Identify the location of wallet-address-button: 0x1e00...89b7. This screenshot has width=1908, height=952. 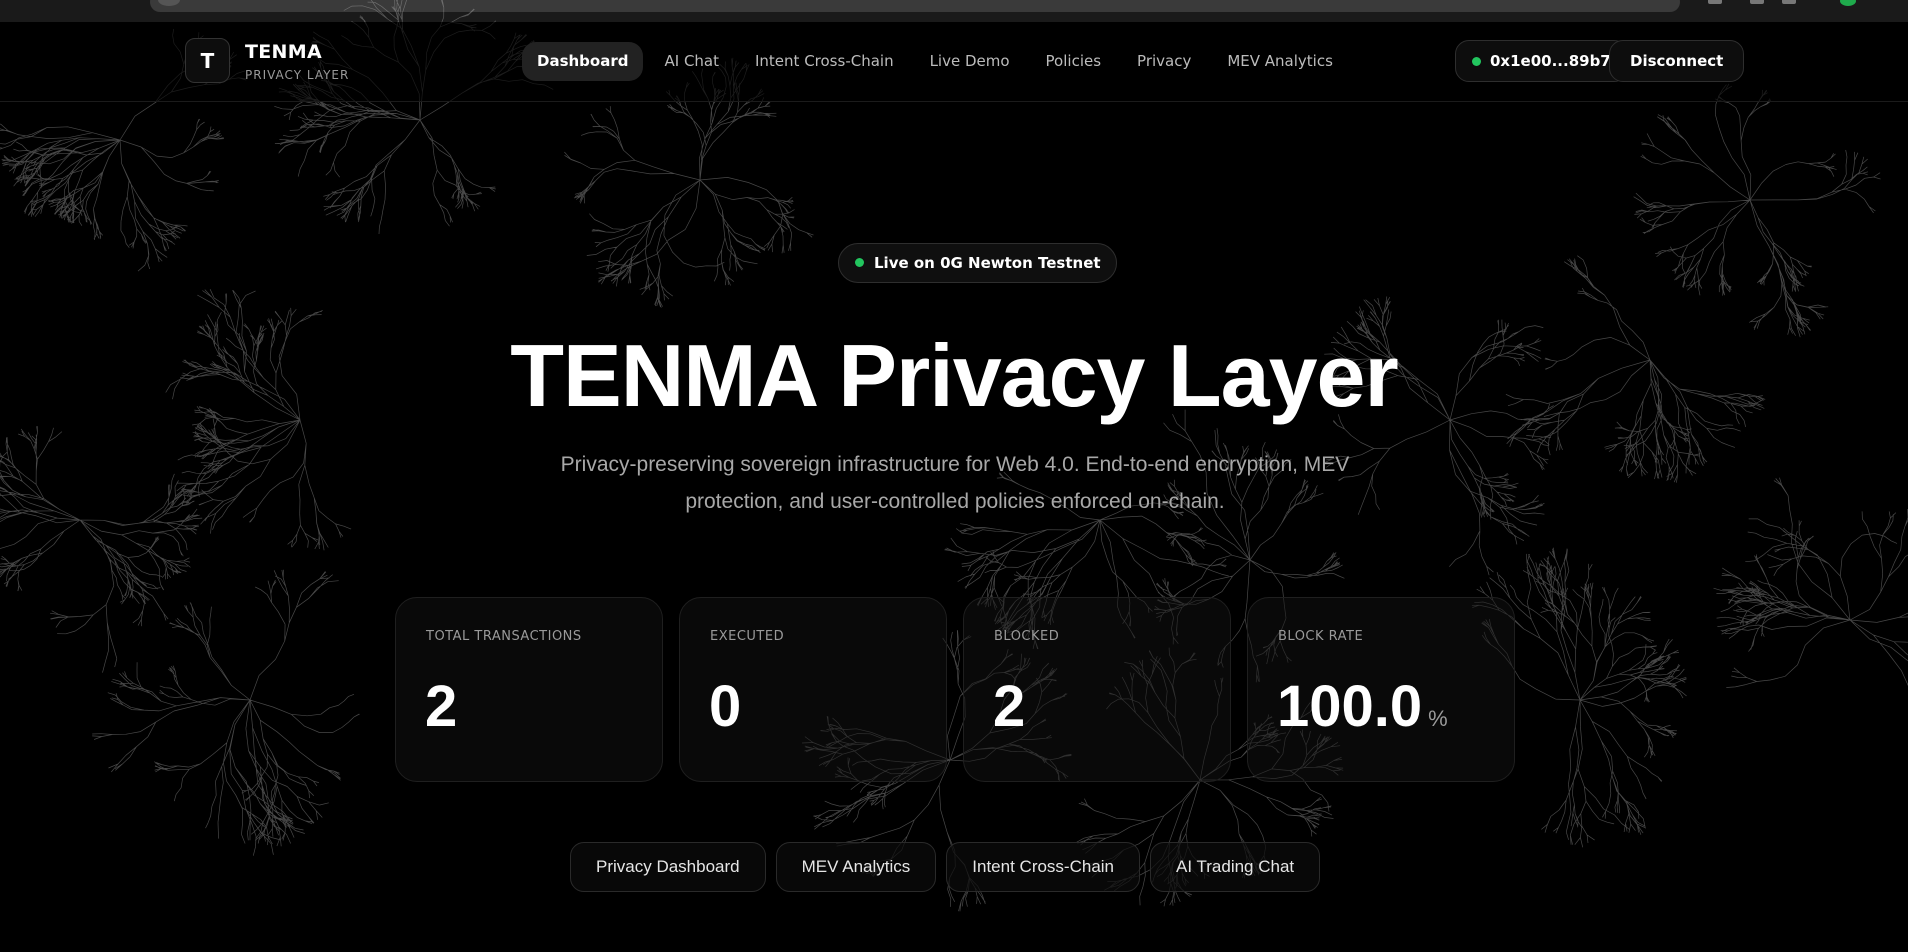
(1541, 61).